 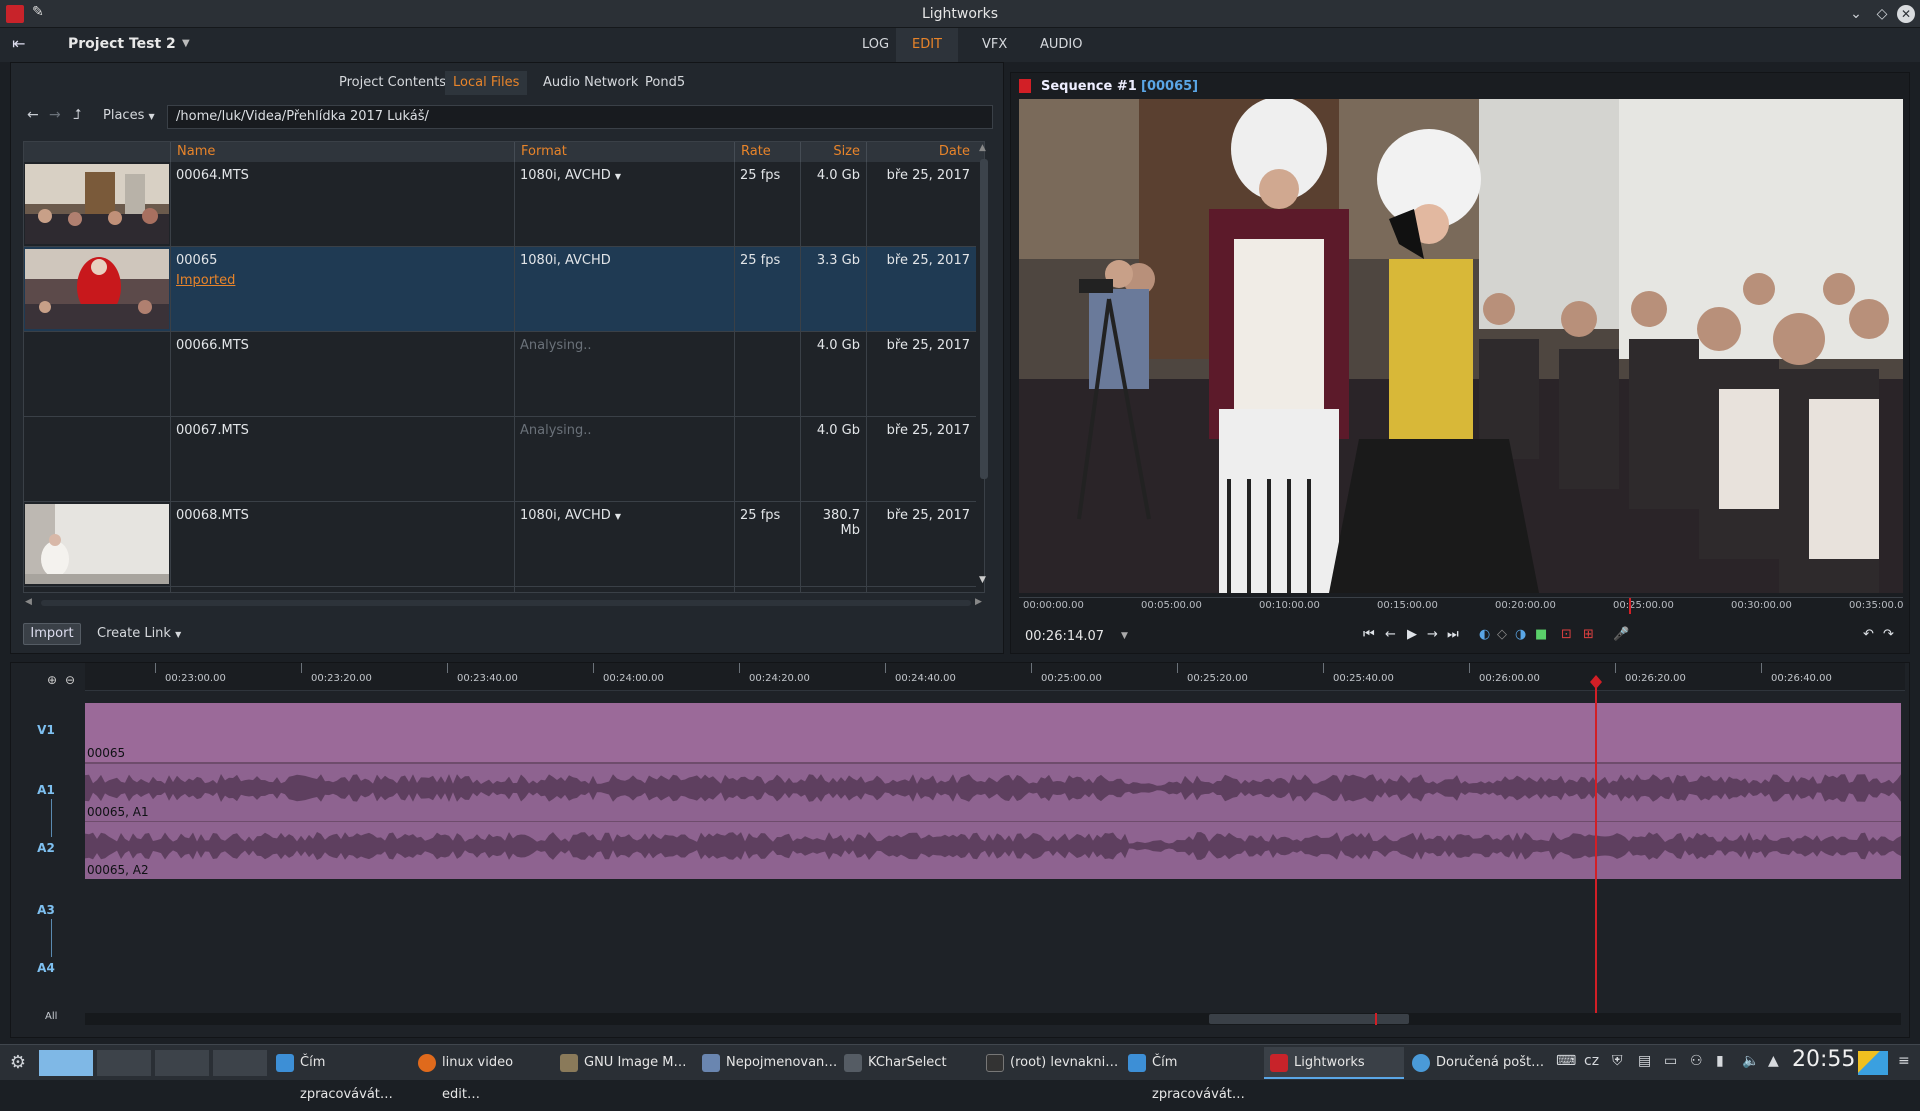 I want to click on up-folder-icon: ⮥, so click(x=77, y=115).